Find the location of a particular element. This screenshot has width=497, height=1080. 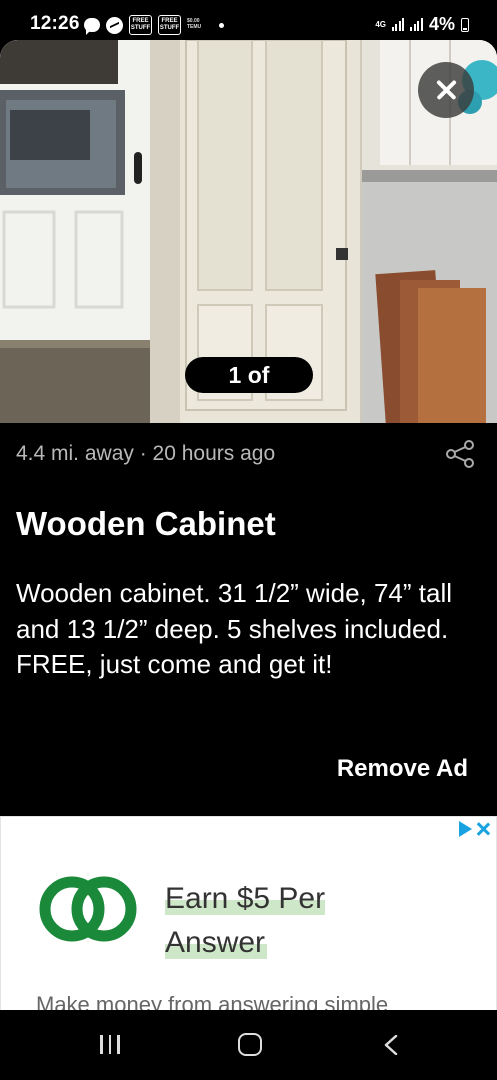

battery-percent: 4% is located at coordinates (441, 24).